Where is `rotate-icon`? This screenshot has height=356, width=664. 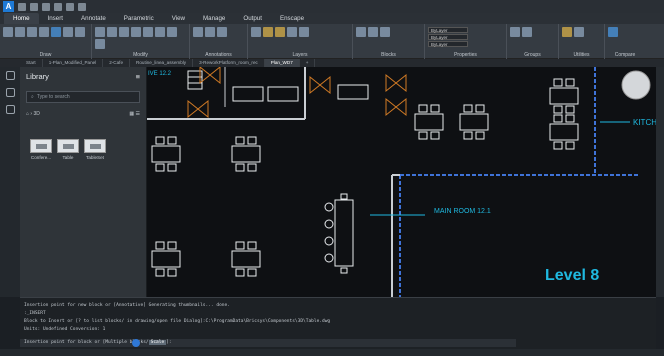 rotate-icon is located at coordinates (124, 32).